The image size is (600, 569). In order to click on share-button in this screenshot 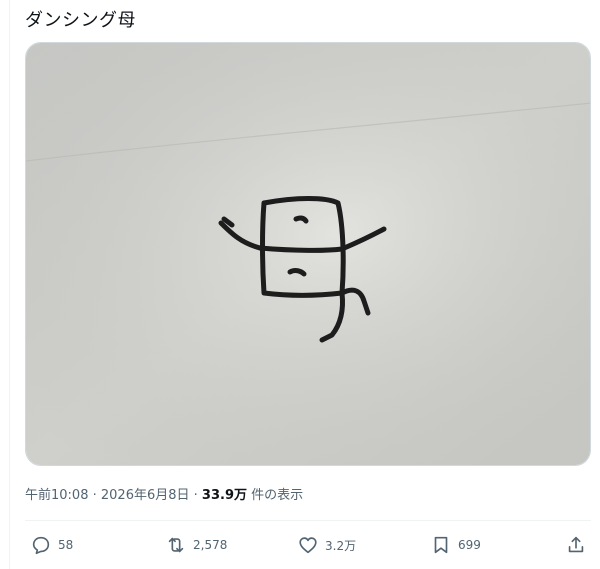, I will do `click(576, 545)`.